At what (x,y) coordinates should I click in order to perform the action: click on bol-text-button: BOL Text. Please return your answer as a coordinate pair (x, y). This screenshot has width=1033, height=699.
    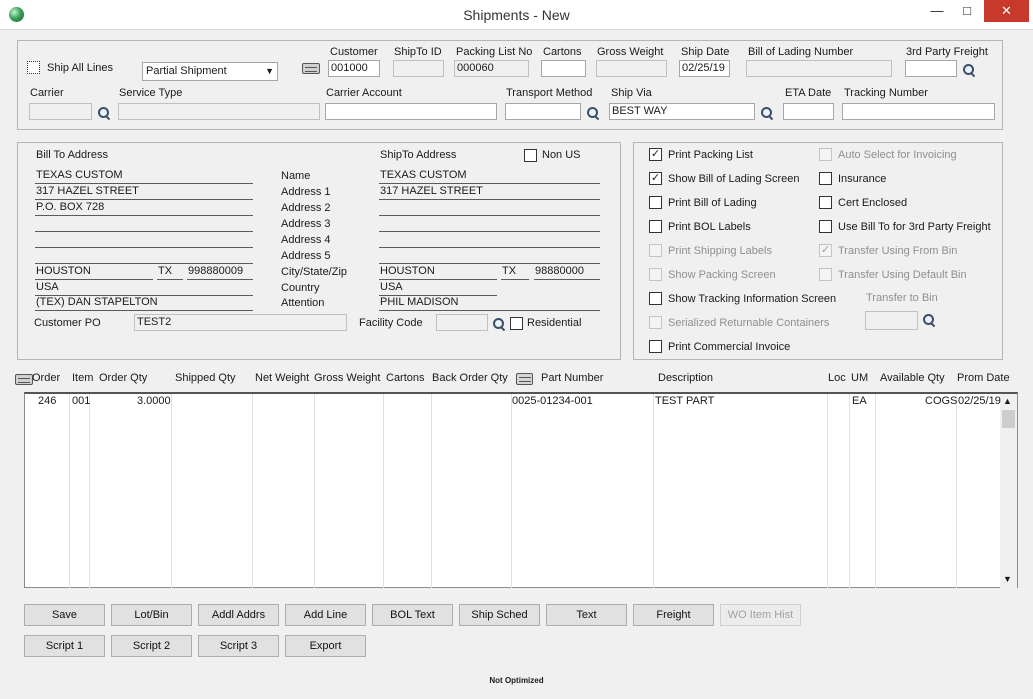
    Looking at the image, I should click on (412, 615).